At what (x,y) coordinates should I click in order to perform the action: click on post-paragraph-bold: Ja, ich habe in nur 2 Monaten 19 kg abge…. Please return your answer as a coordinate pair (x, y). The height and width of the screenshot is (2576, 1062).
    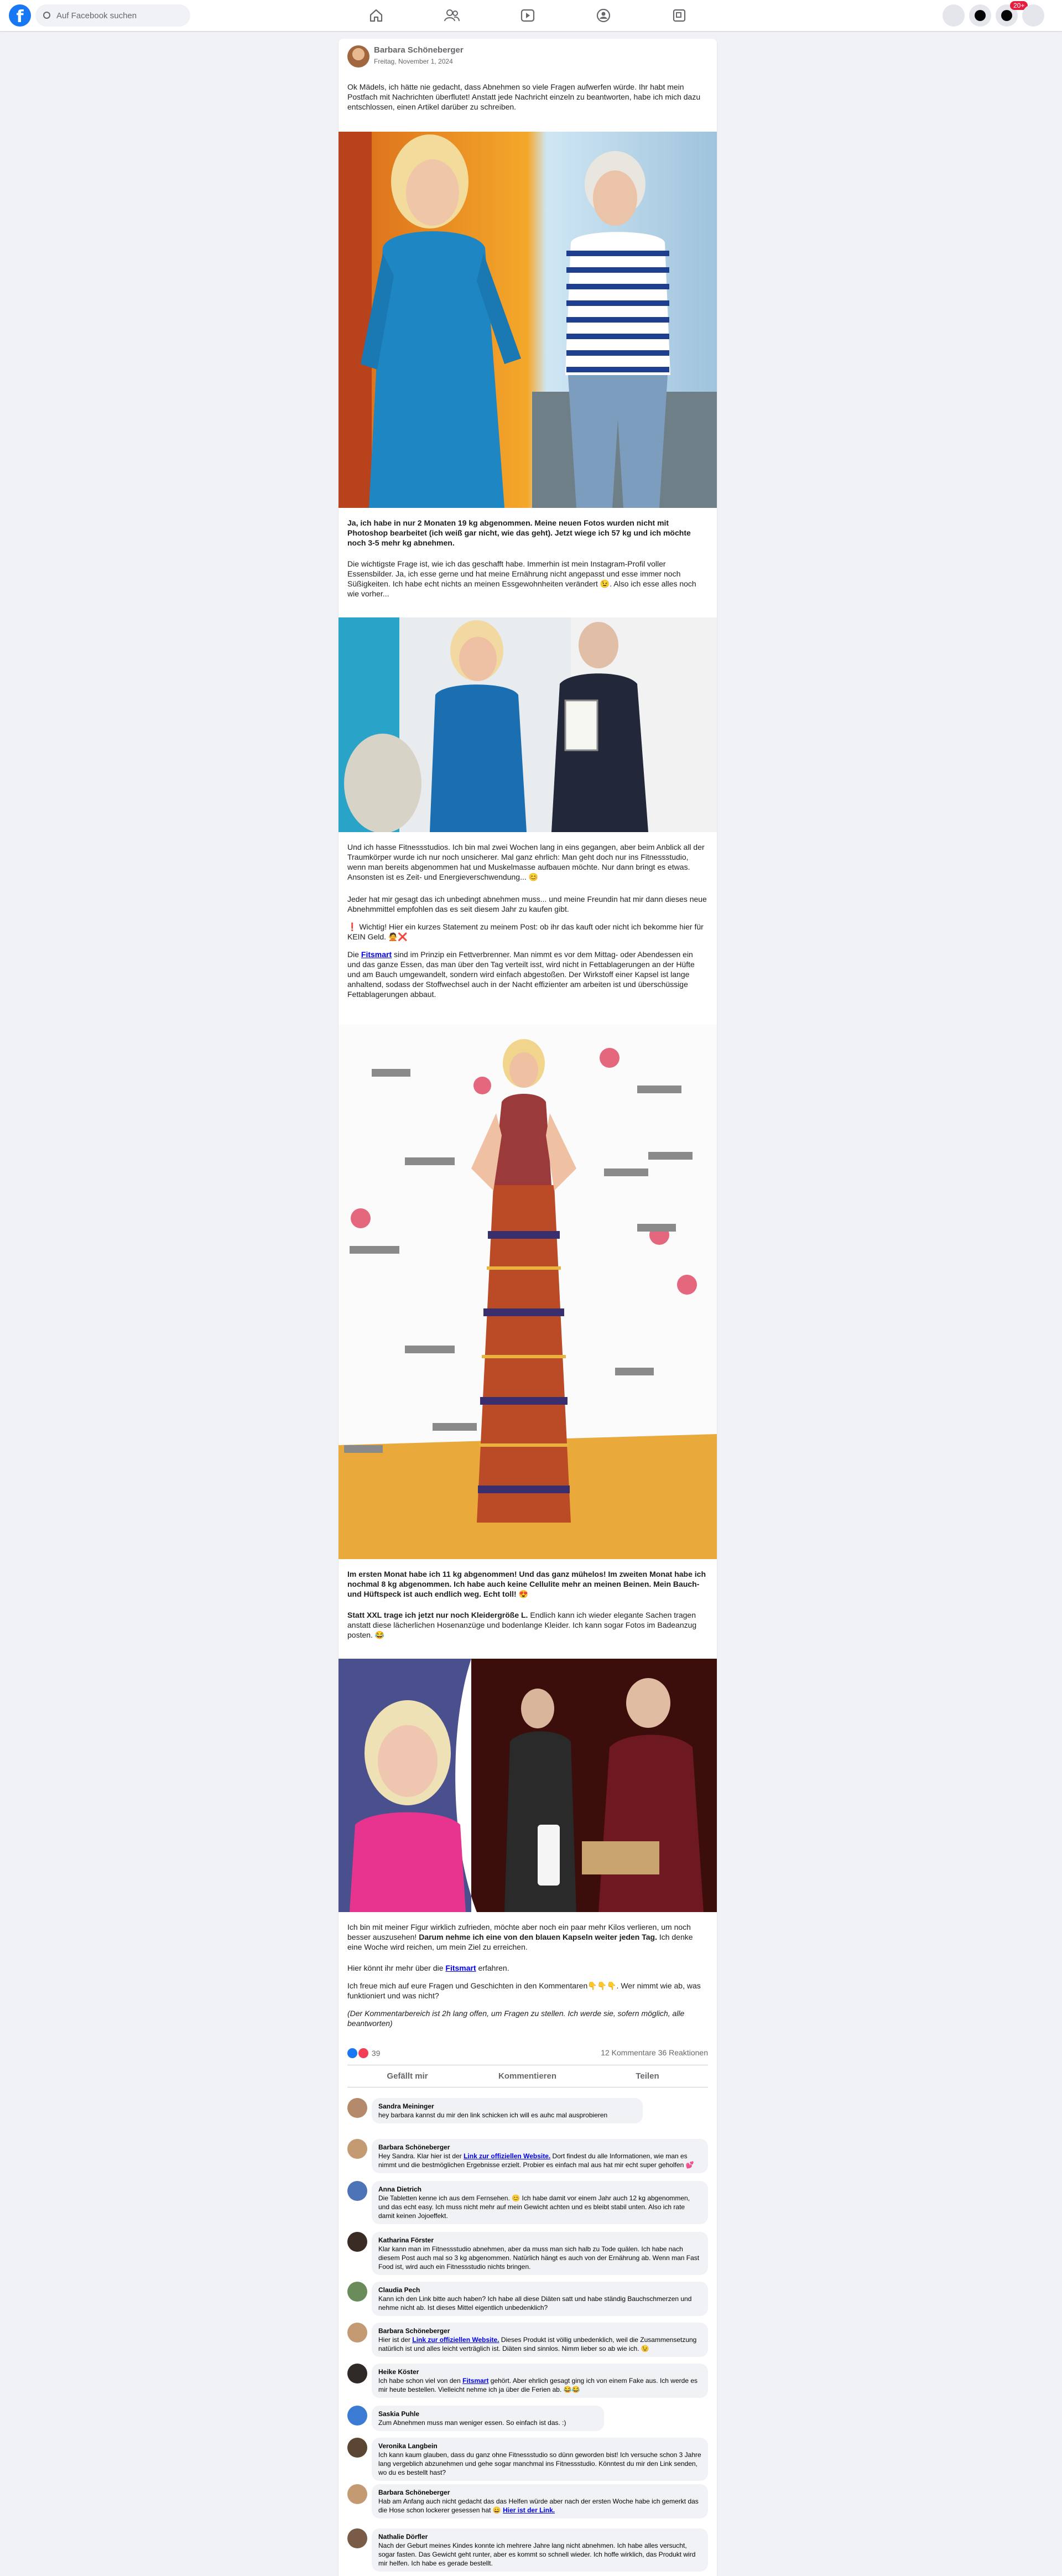
    Looking at the image, I should click on (527, 533).